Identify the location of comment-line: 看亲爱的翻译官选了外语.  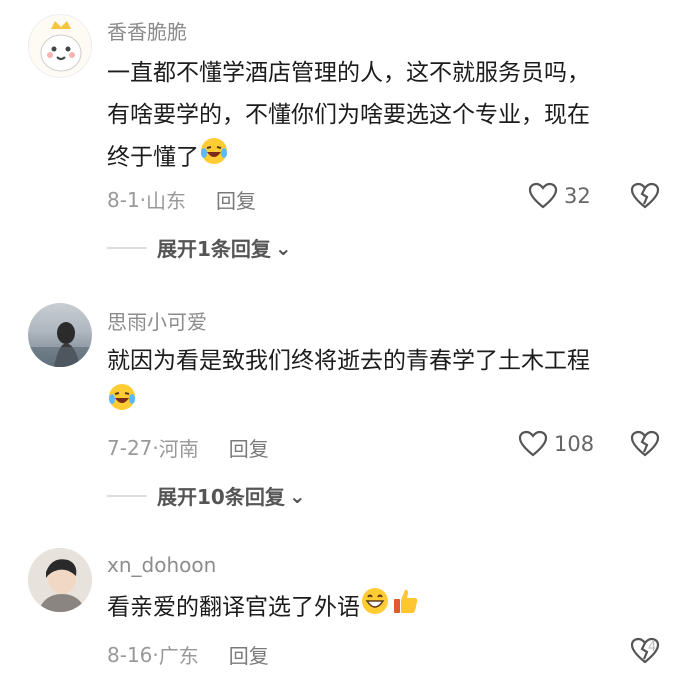
(387, 608).